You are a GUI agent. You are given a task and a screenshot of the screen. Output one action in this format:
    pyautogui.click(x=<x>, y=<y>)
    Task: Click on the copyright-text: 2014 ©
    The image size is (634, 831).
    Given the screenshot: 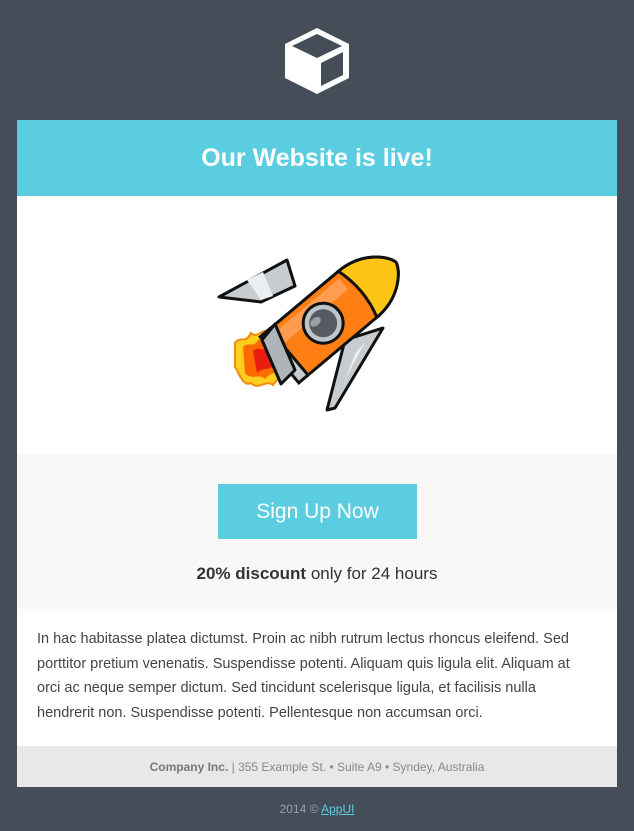 What is the action you would take?
    pyautogui.click(x=300, y=809)
    